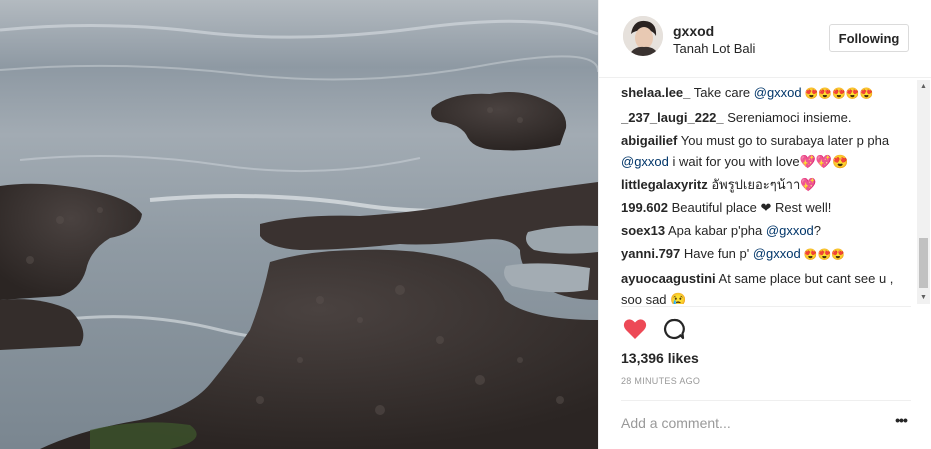  What do you see at coordinates (715, 230) in the screenshot?
I see `comment-text: Apa kabar p'pha` at bounding box center [715, 230].